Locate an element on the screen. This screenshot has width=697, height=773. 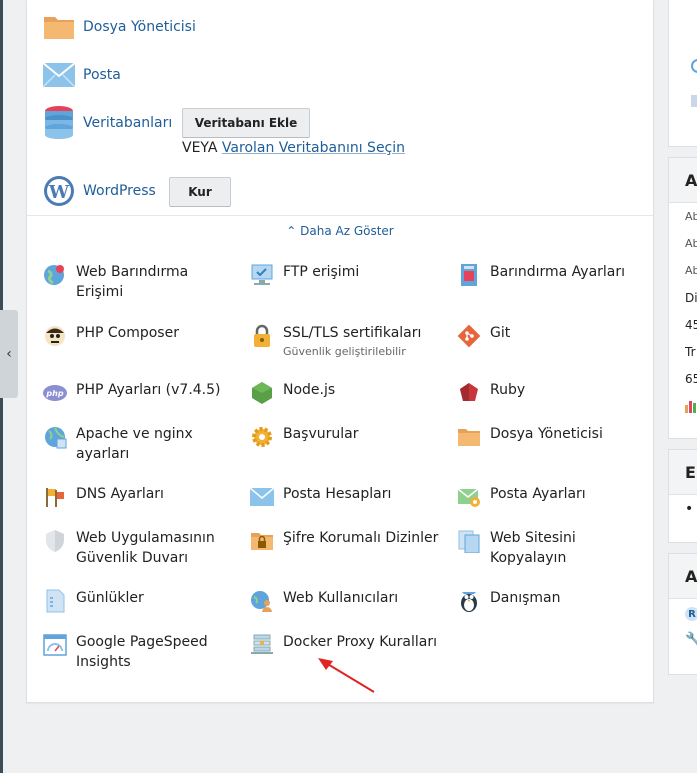
tool-label: Posta Ayarları is located at coordinates (538, 494).